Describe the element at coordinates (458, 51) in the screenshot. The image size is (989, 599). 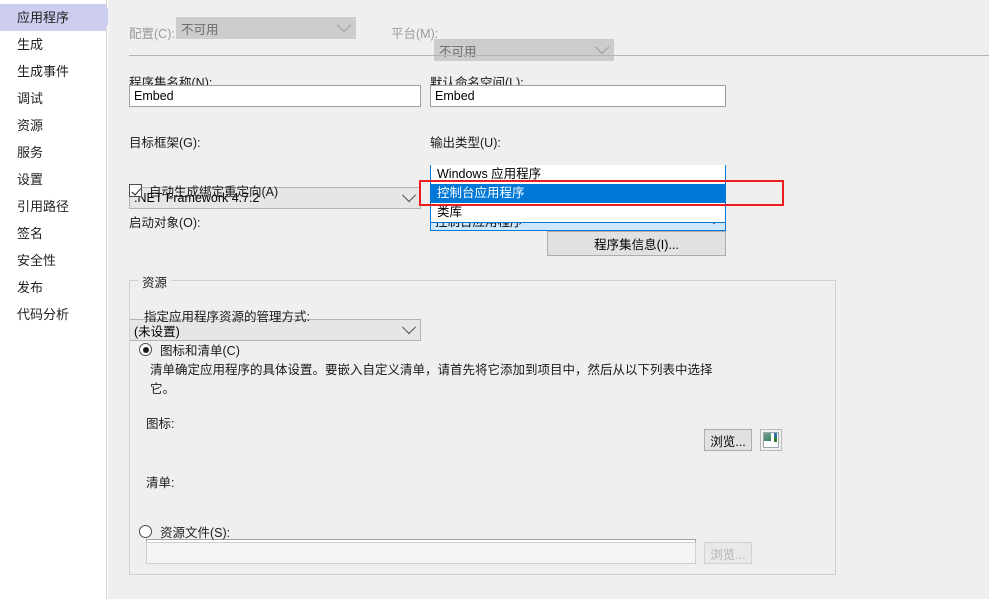
I see `platform-value: 不可用` at that location.